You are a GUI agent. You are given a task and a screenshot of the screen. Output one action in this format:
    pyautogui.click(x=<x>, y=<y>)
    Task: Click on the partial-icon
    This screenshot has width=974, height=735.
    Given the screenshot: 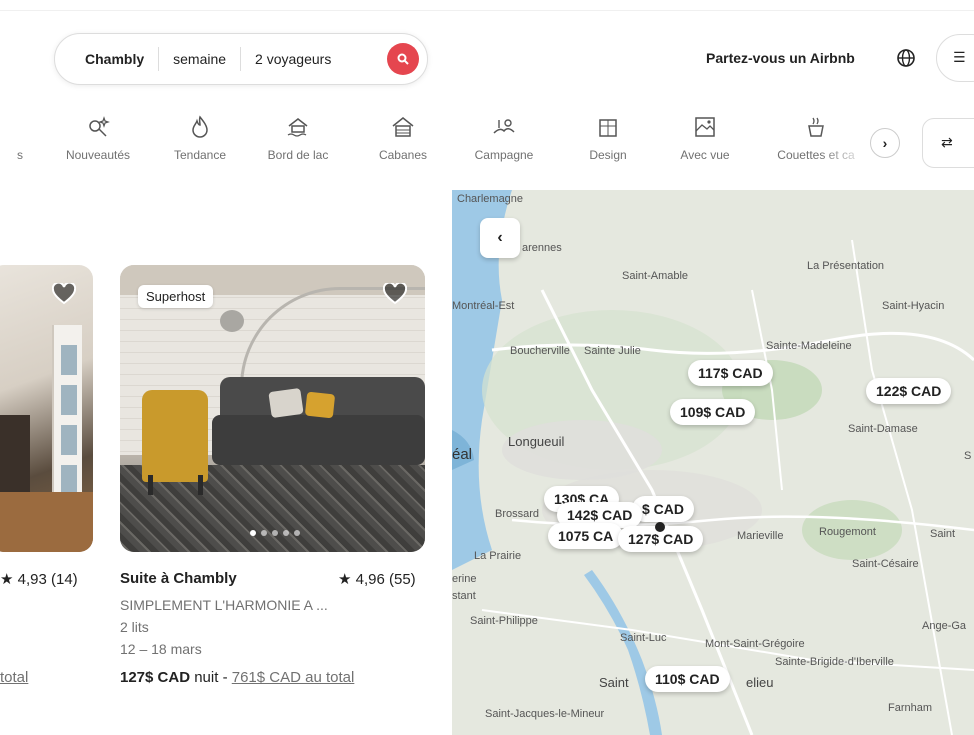 What is the action you would take?
    pyautogui.click(x=23, y=127)
    